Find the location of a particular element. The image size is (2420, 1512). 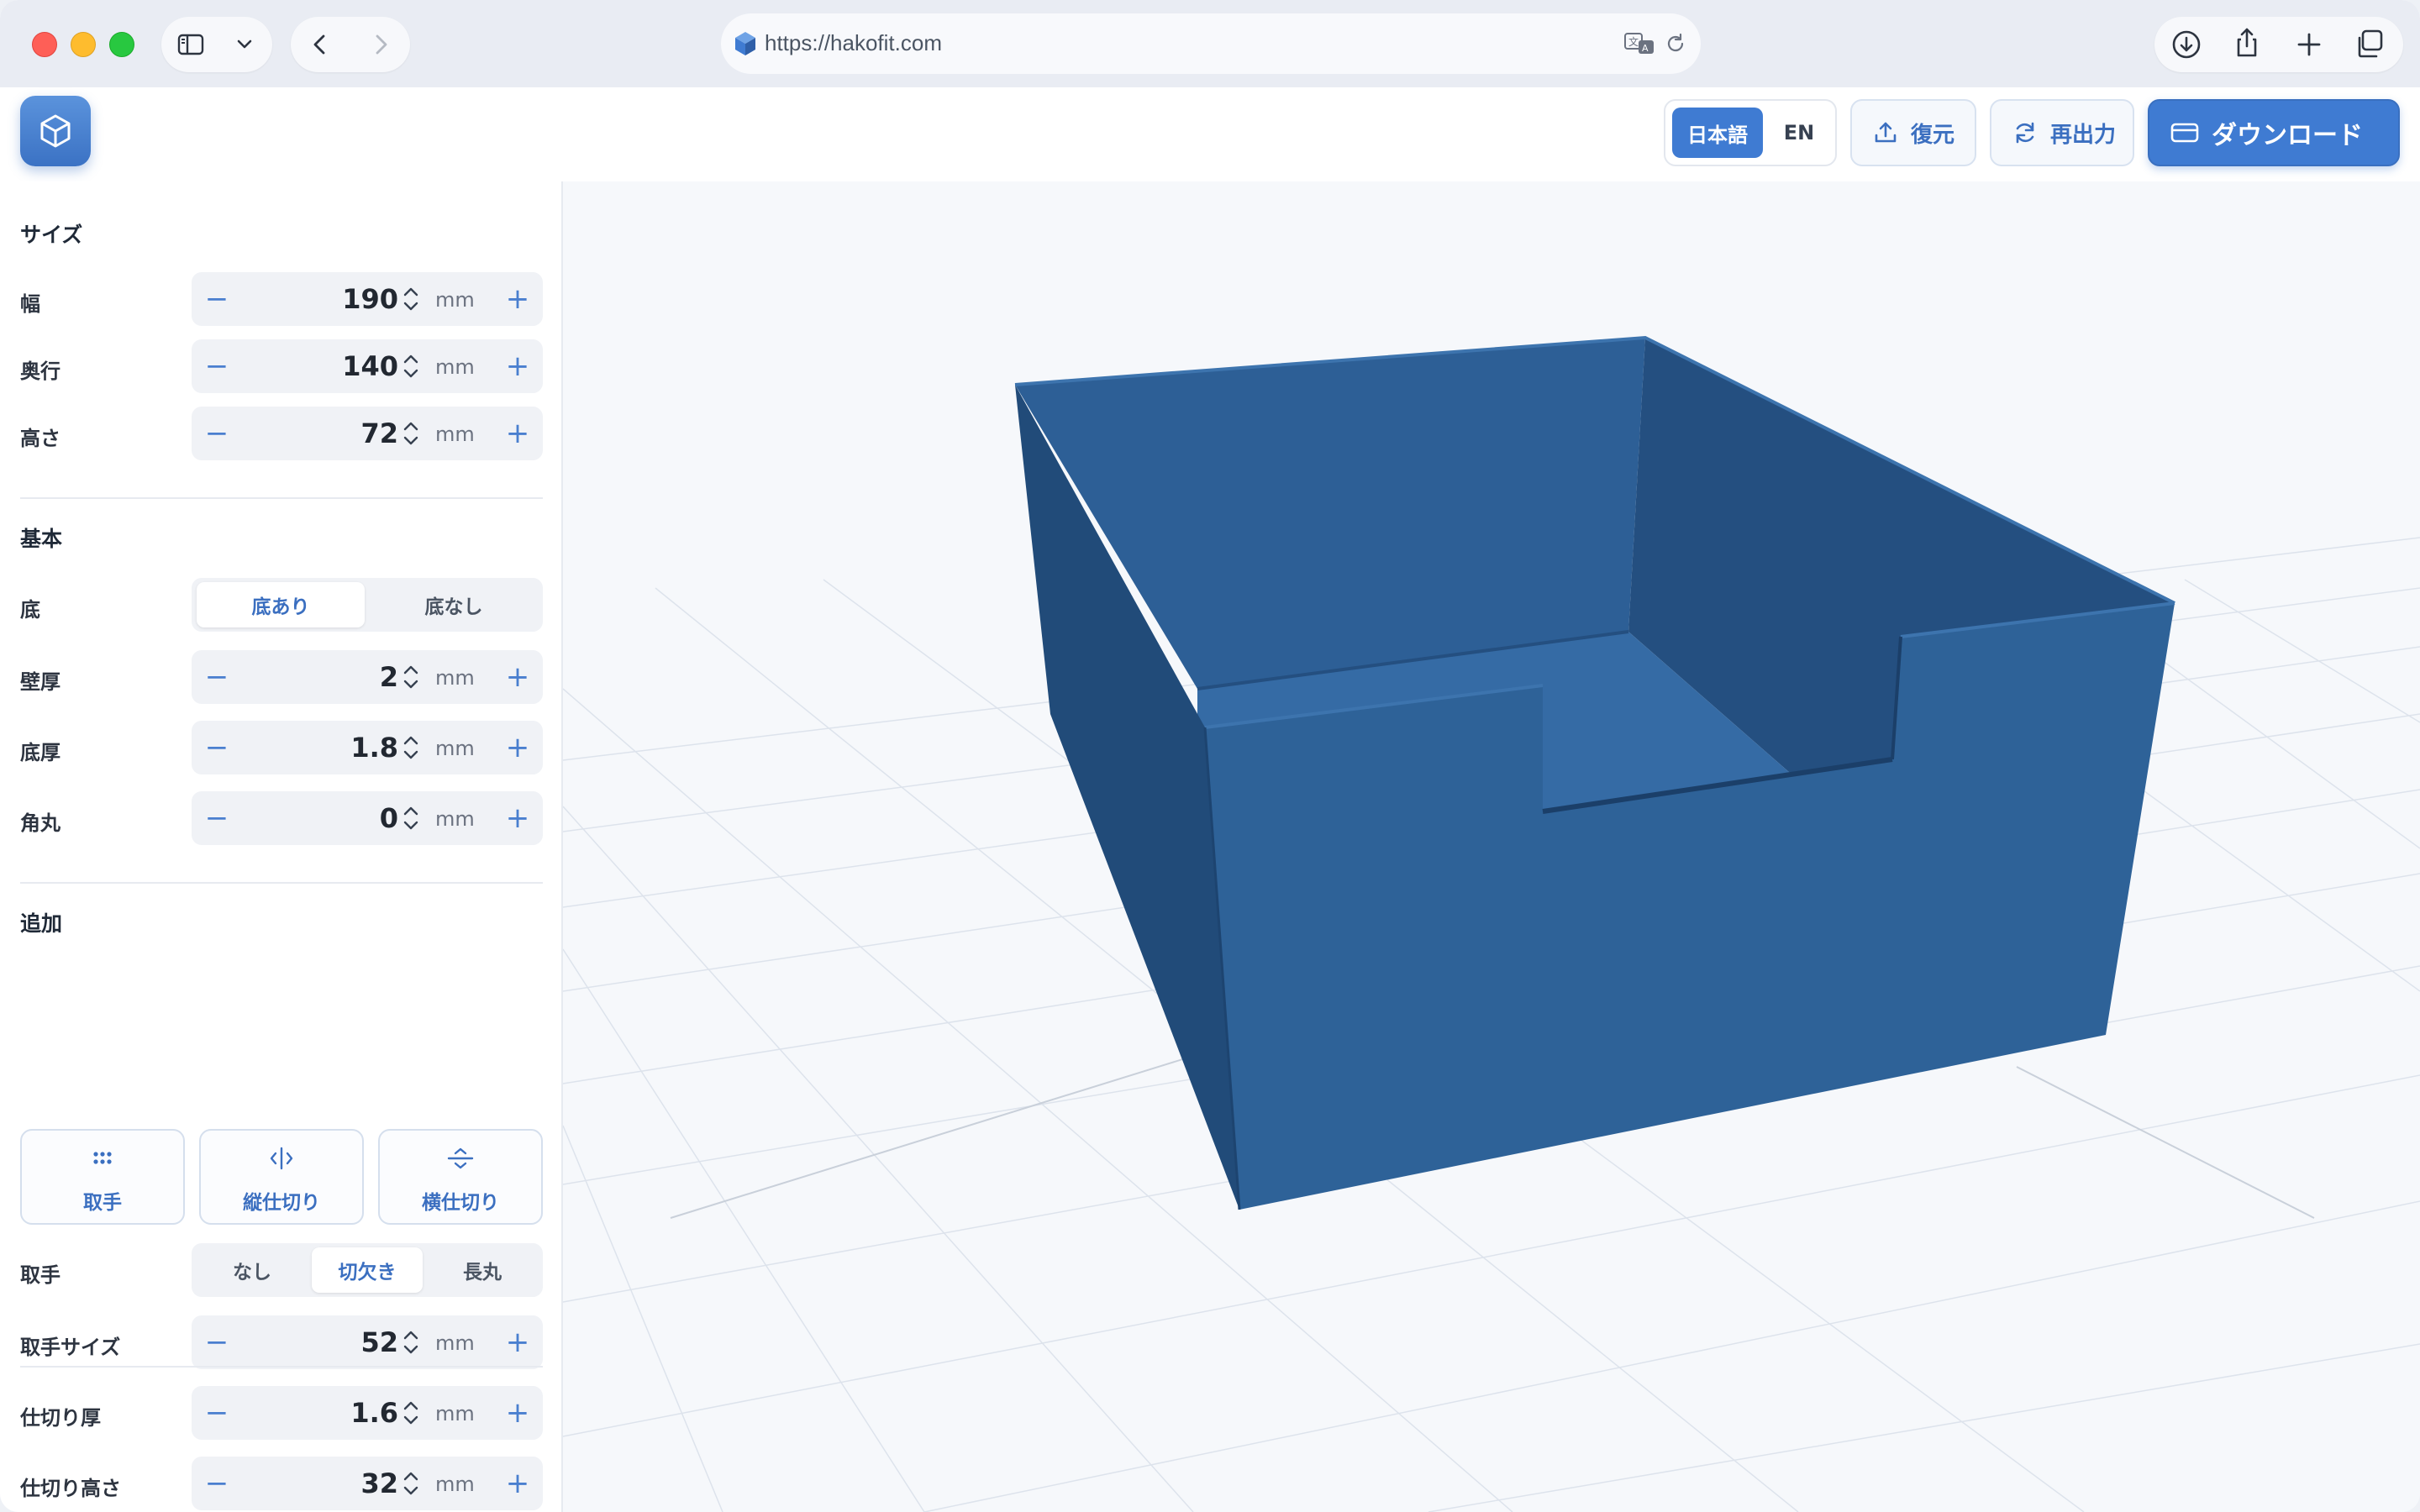

handle-slot-option: 長丸 is located at coordinates (482, 1270).